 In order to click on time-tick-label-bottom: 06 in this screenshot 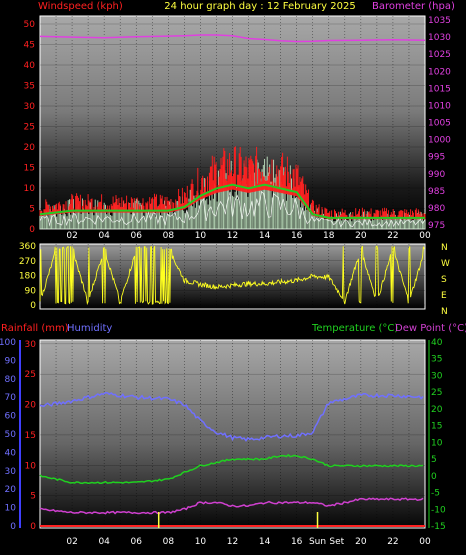, I will do `click(137, 542)`.